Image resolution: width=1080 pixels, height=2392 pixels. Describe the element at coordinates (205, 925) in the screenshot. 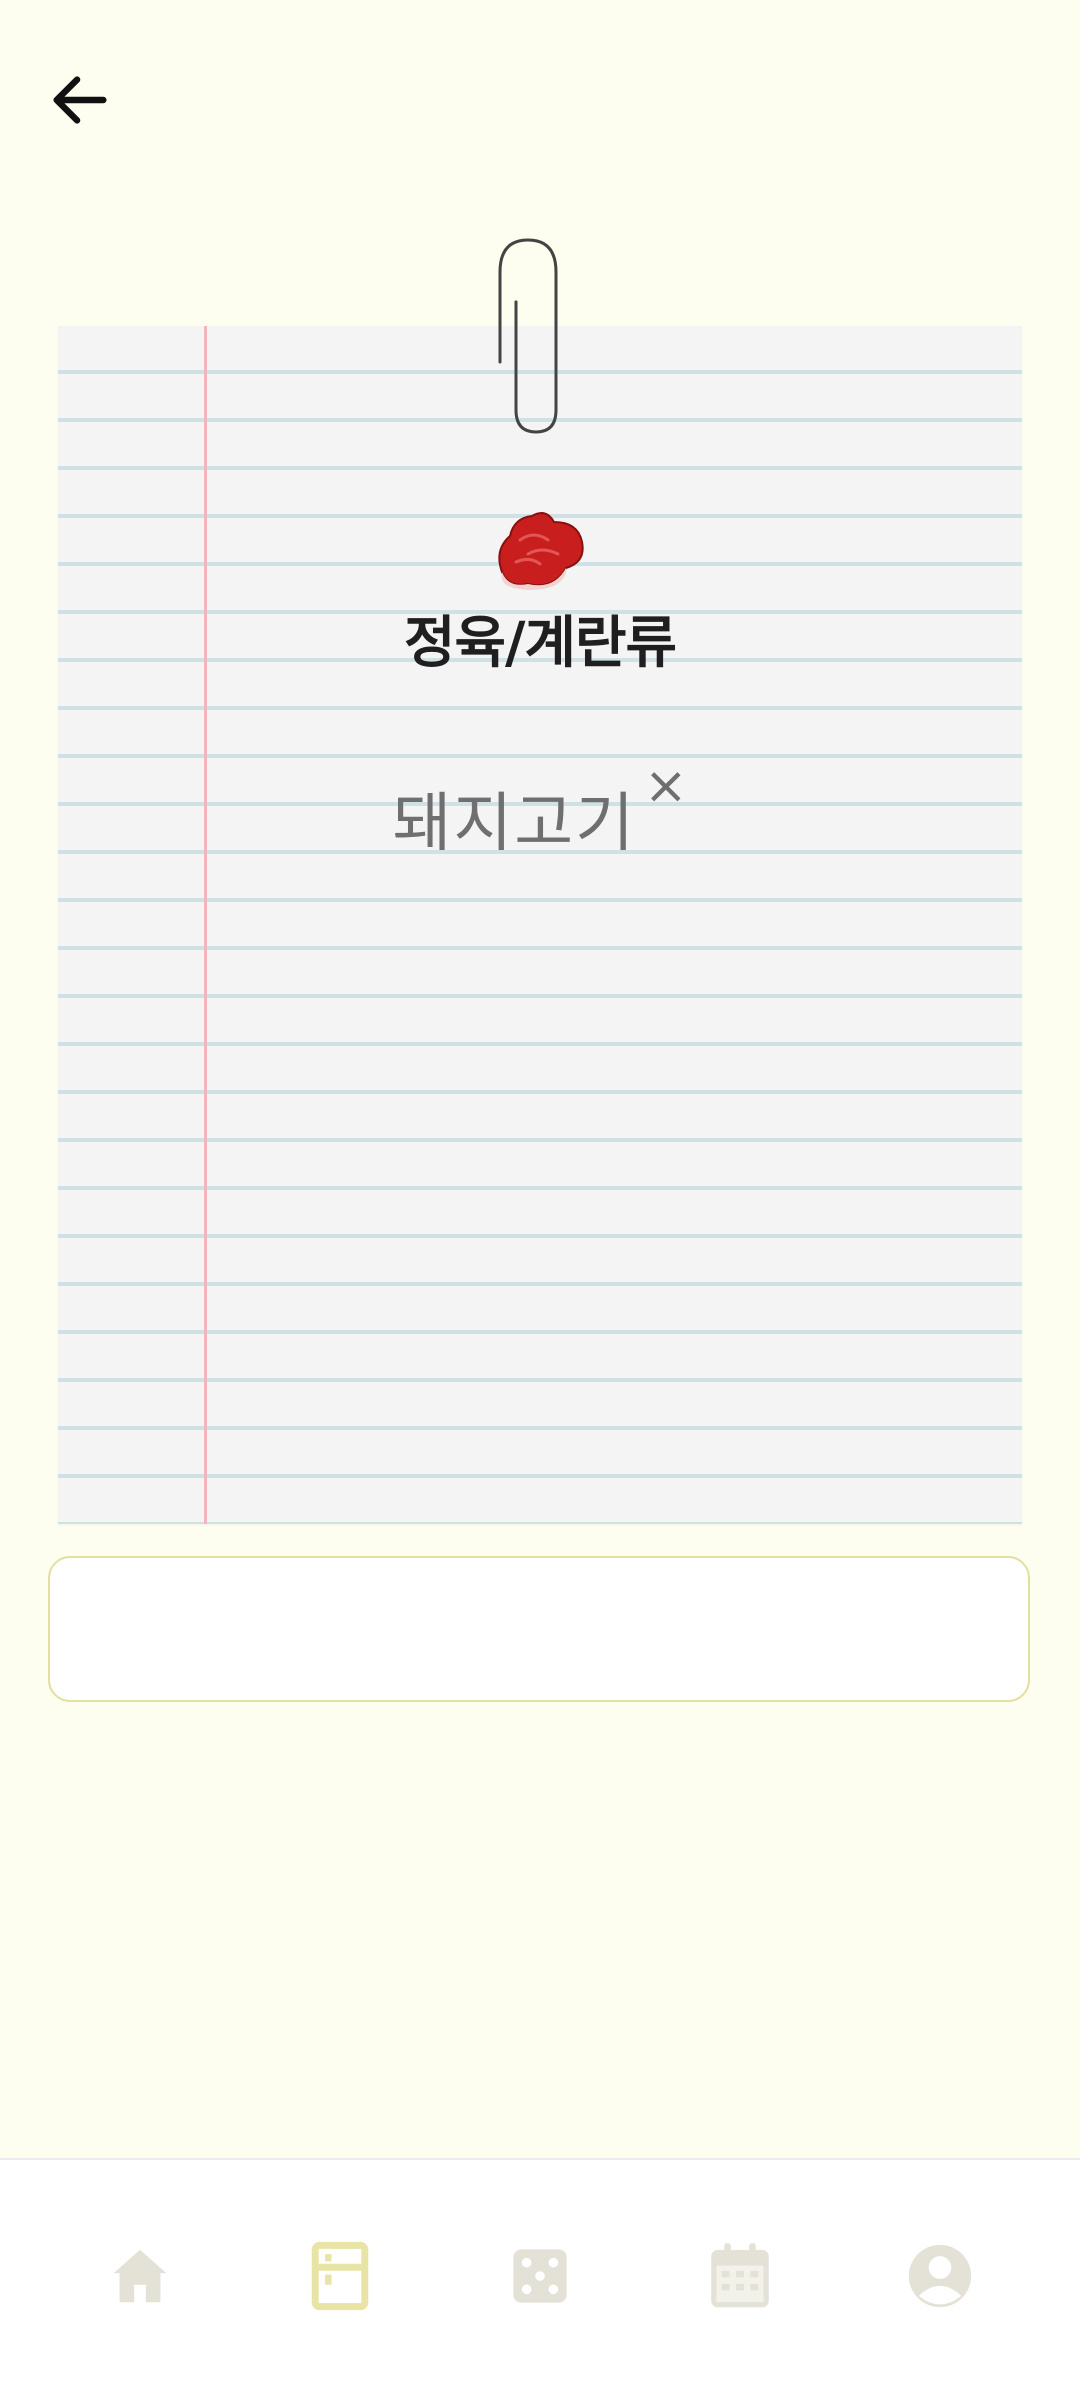

I see `margin-line` at that location.